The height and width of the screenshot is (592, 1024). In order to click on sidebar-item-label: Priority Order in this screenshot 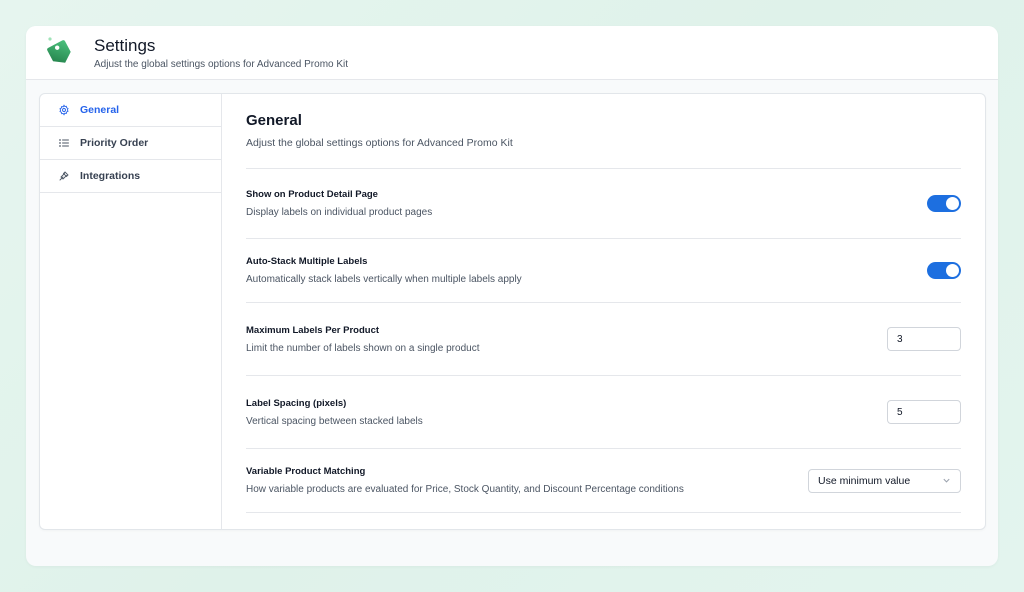, I will do `click(114, 143)`.